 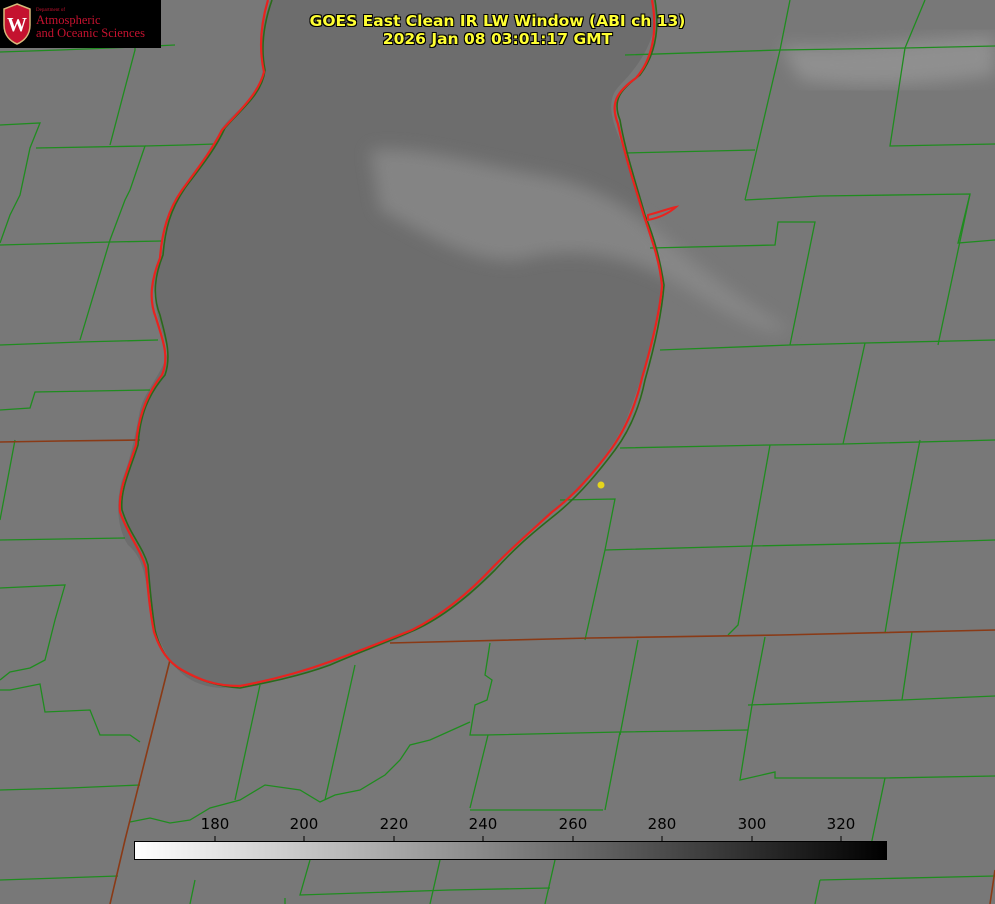 I want to click on colorbar-gradient, so click(x=510, y=850).